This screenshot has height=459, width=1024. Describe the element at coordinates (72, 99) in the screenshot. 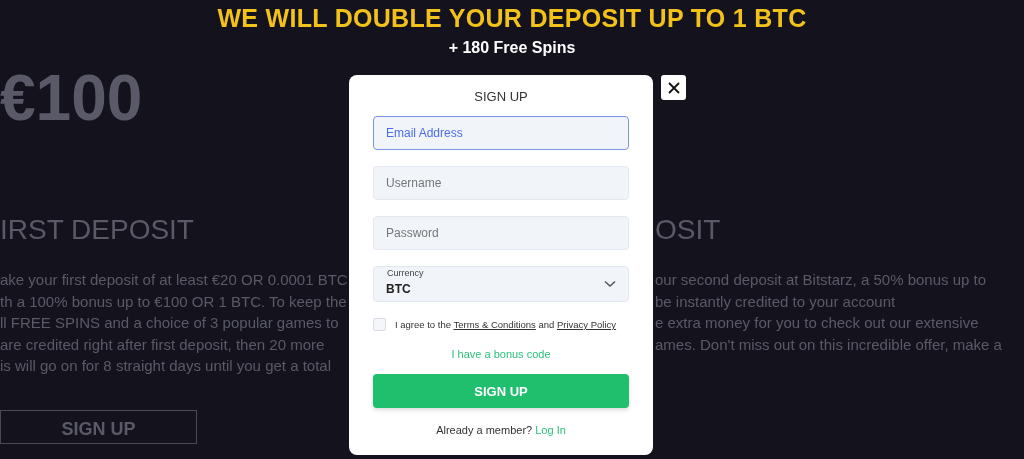

I see `bonus-amount: €100` at that location.